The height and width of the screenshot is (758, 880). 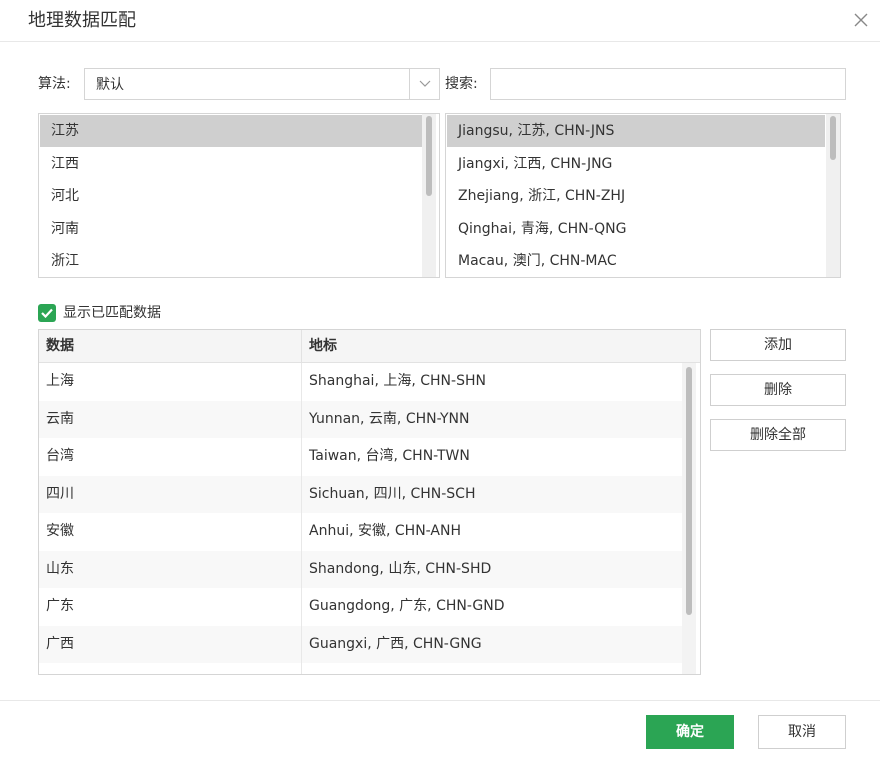 What do you see at coordinates (400, 568) in the screenshot?
I see `cell-landmark: Shandong, 山东, CHN-SHD` at bounding box center [400, 568].